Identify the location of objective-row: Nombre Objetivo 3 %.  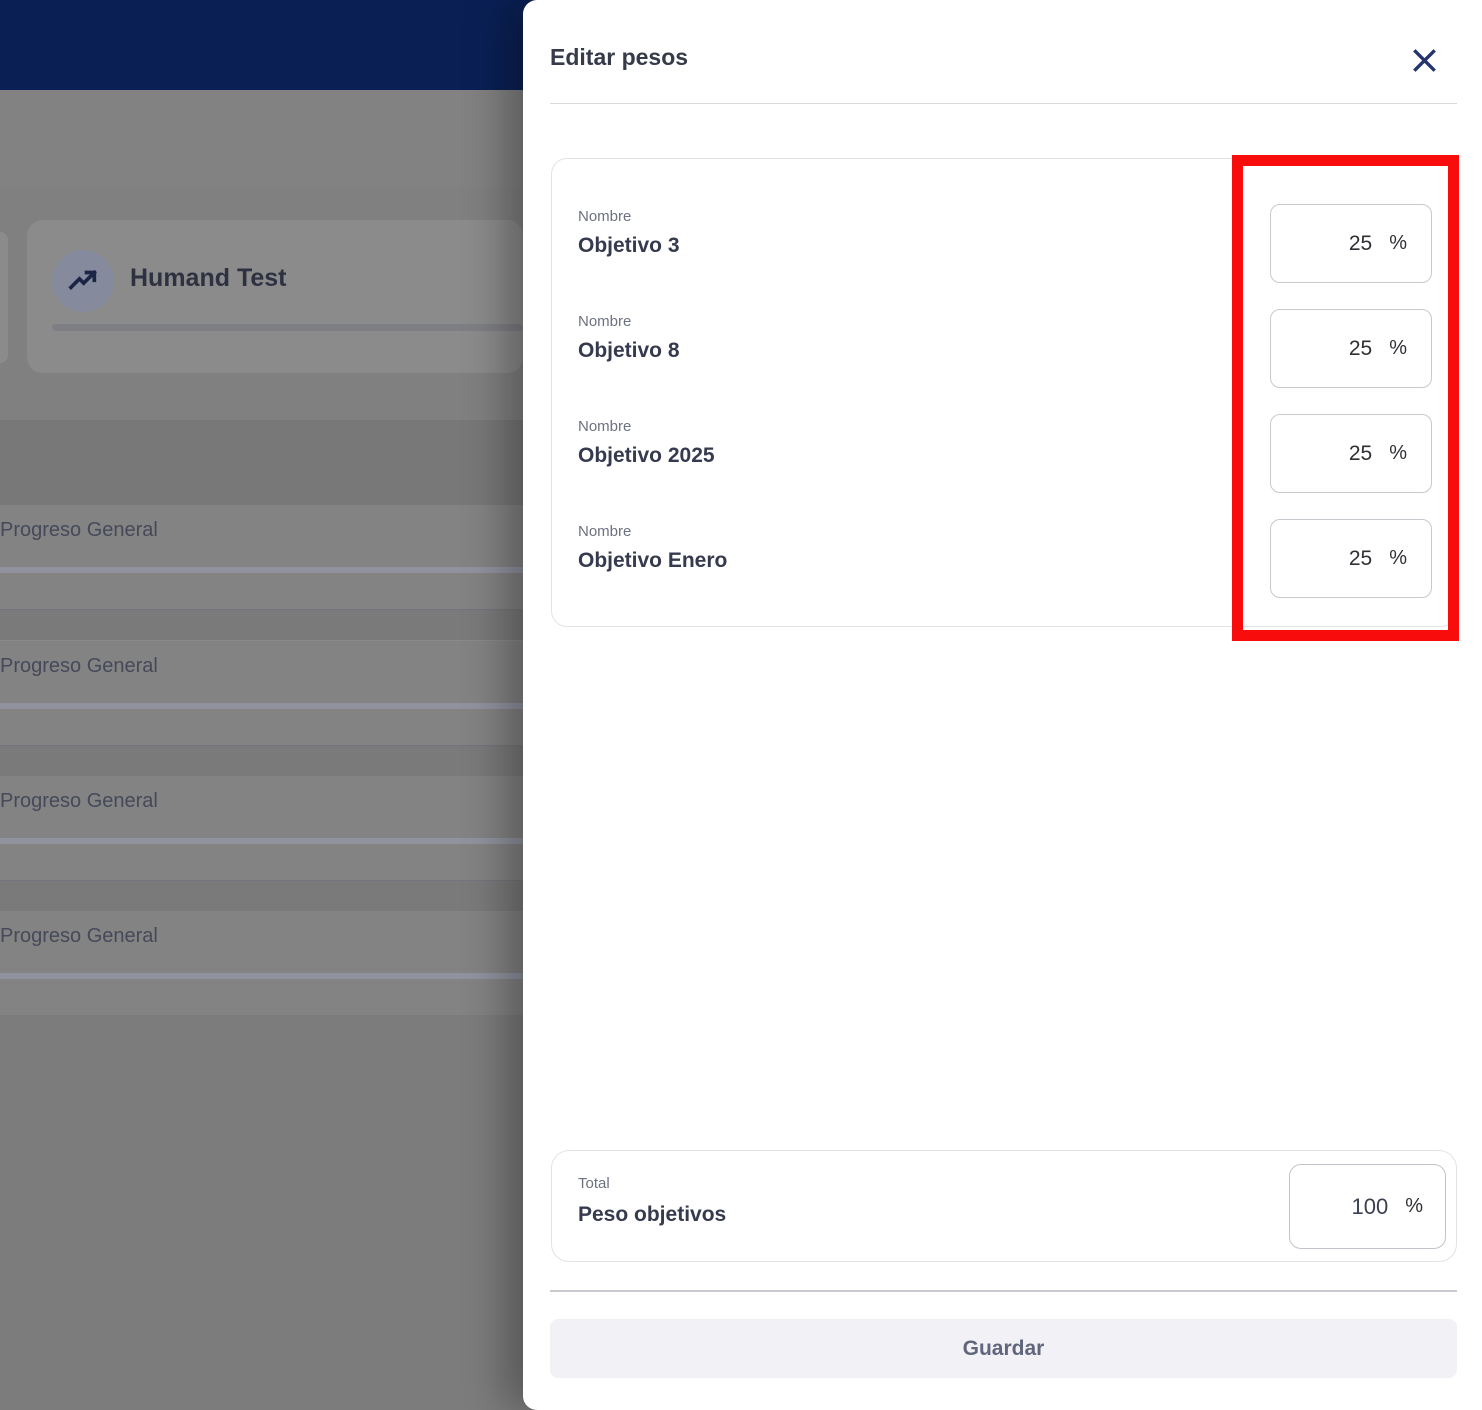
(1004, 244).